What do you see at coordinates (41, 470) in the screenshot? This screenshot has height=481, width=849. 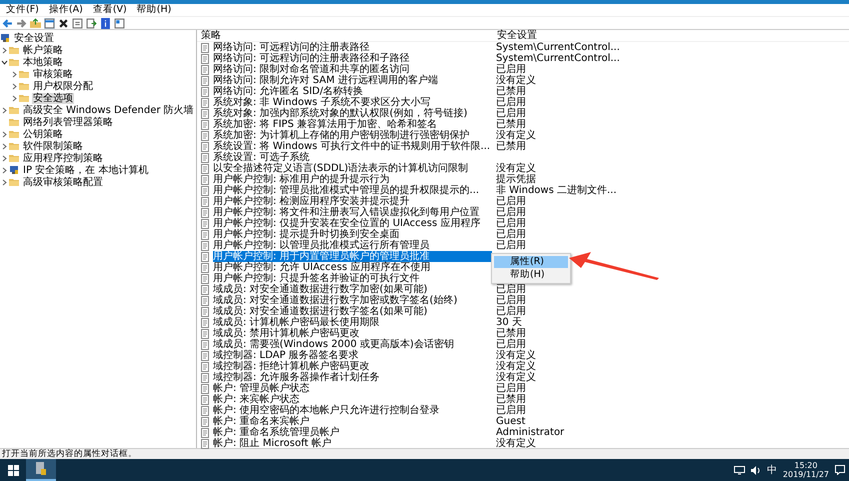 I see `taskbar-app-button` at bounding box center [41, 470].